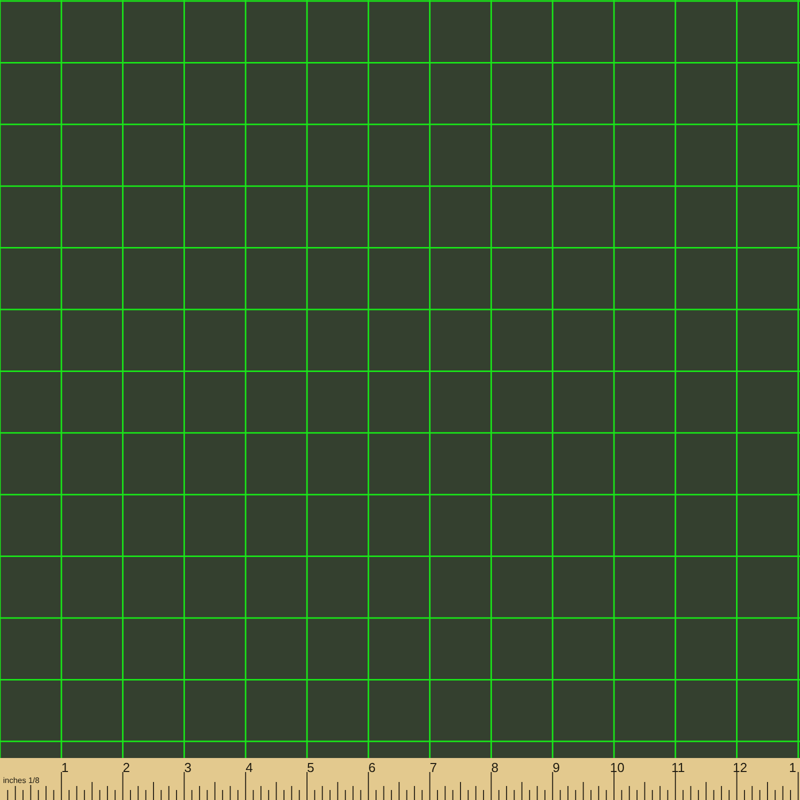  Describe the element at coordinates (740, 767) in the screenshot. I see `ruler-number: 12` at that location.